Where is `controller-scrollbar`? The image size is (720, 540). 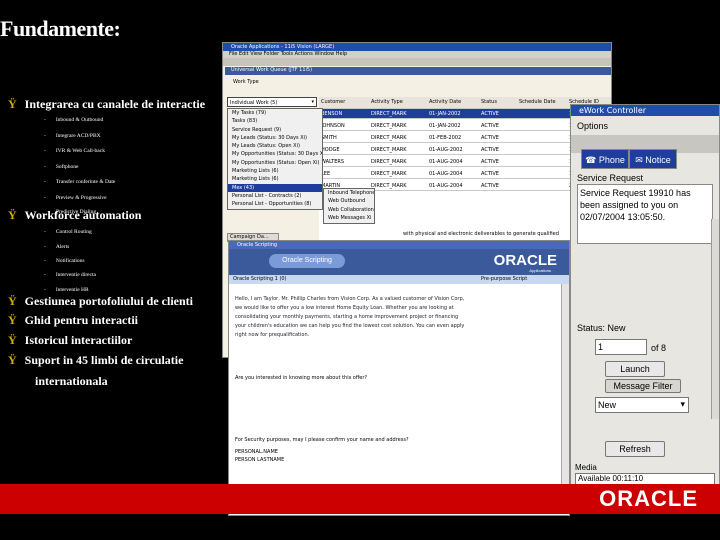 controller-scrollbar is located at coordinates (715, 319).